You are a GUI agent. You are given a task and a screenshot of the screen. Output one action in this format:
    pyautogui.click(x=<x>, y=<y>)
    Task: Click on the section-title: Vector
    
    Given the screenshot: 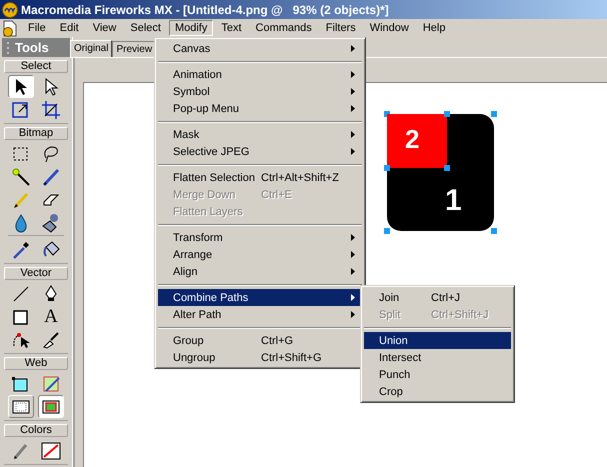 What is the action you would take?
    pyautogui.click(x=36, y=273)
    